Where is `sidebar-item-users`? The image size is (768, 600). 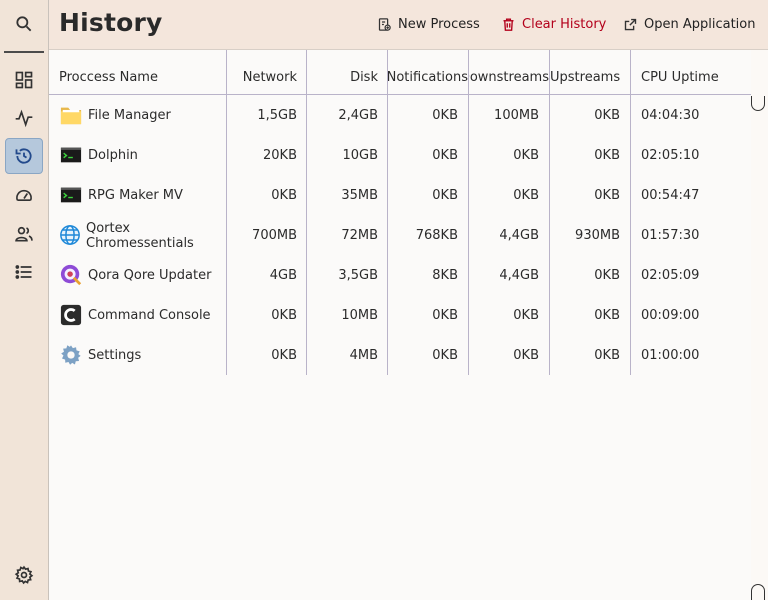 sidebar-item-users is located at coordinates (24, 234).